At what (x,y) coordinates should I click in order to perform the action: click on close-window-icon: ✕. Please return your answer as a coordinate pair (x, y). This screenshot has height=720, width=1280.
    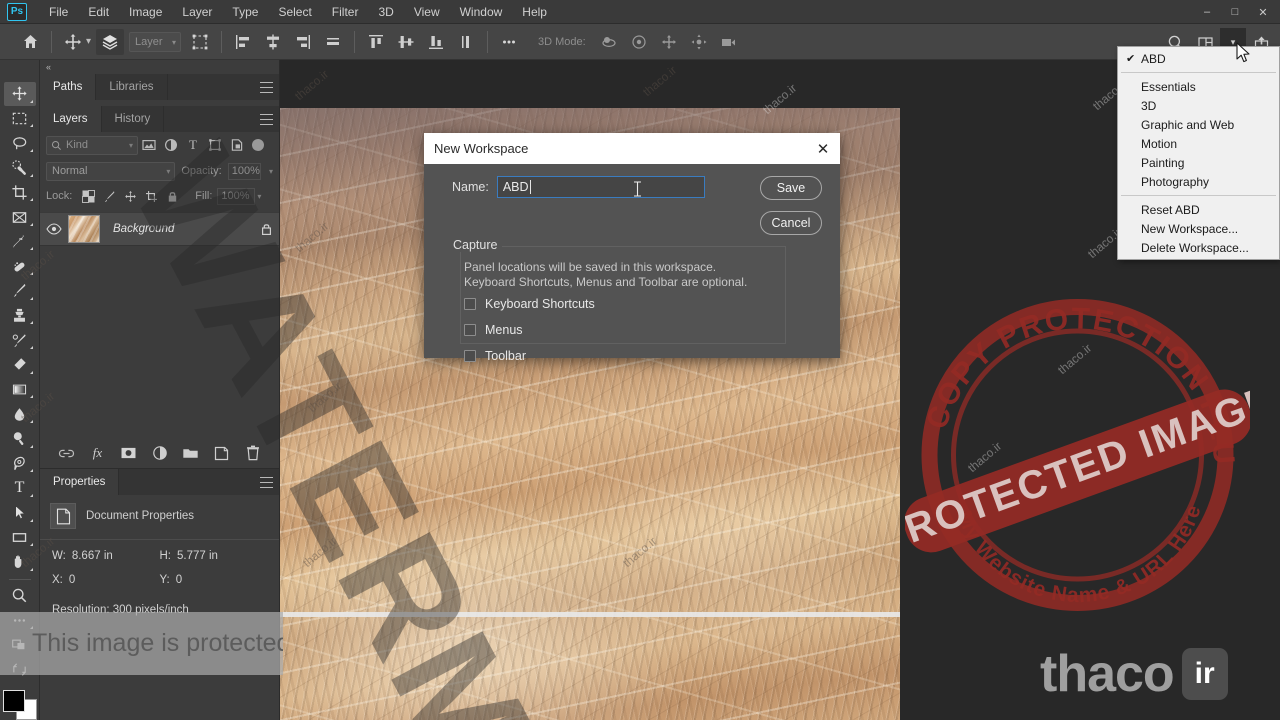
    Looking at the image, I should click on (1263, 12).